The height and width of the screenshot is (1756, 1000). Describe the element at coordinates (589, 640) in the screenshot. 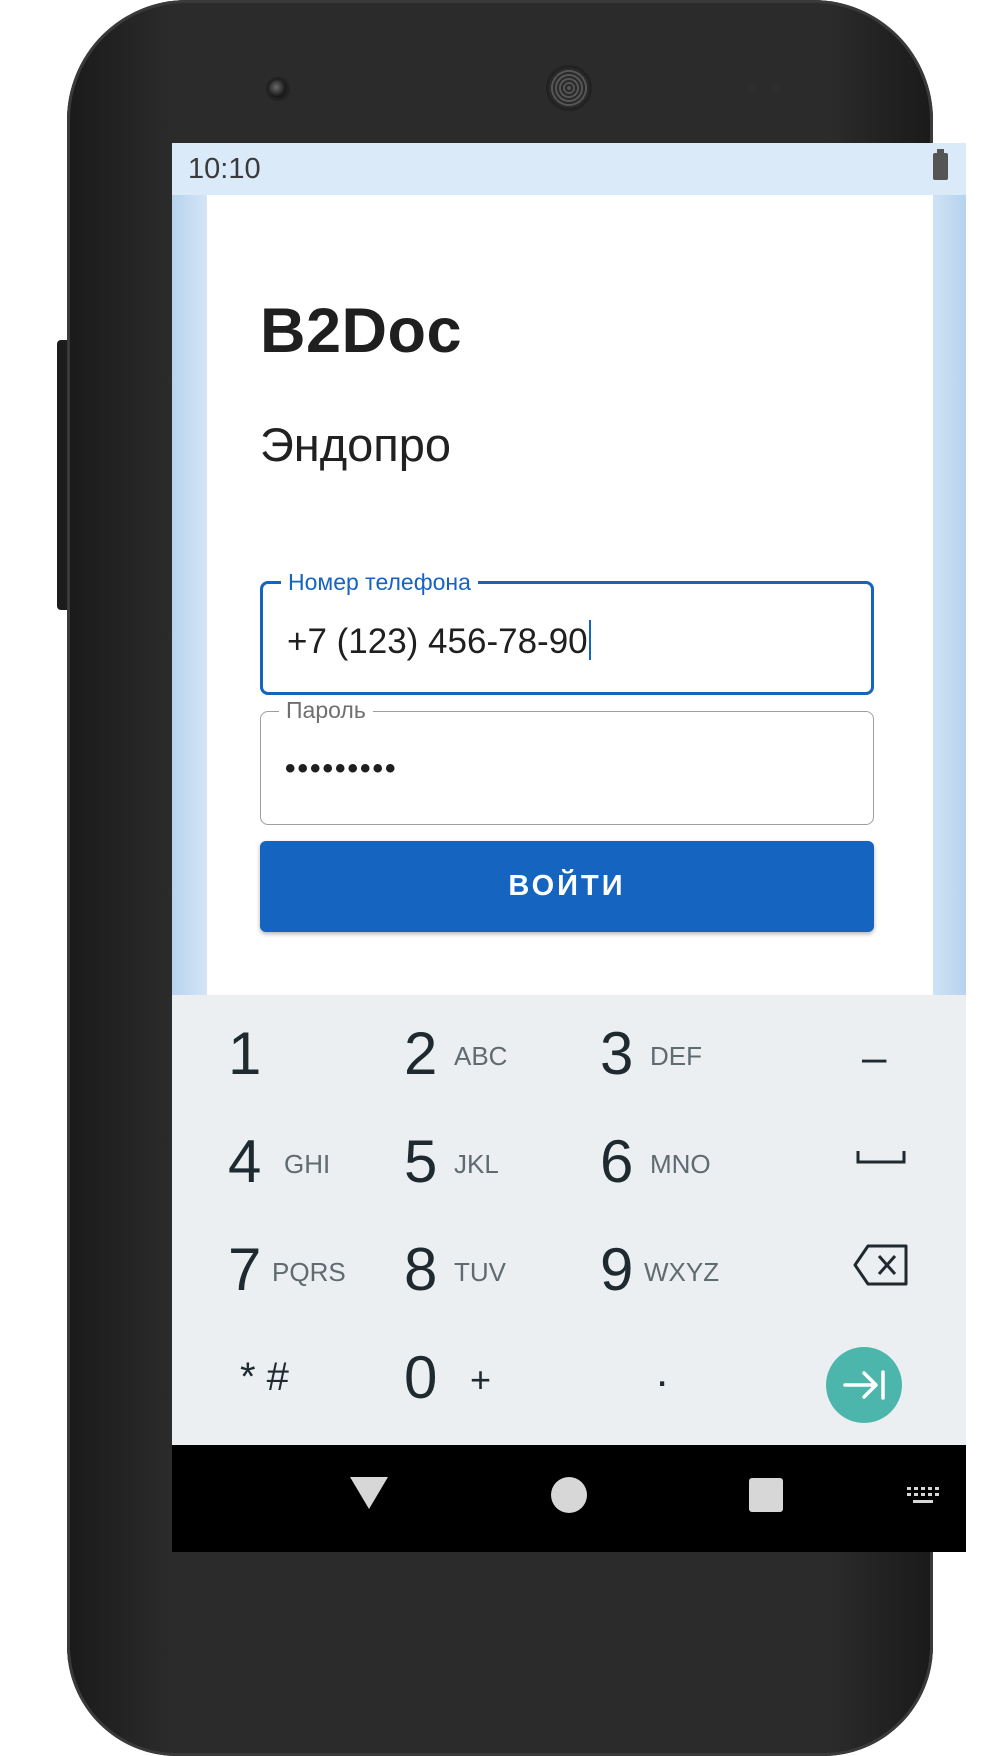

I see `text-cursor` at that location.